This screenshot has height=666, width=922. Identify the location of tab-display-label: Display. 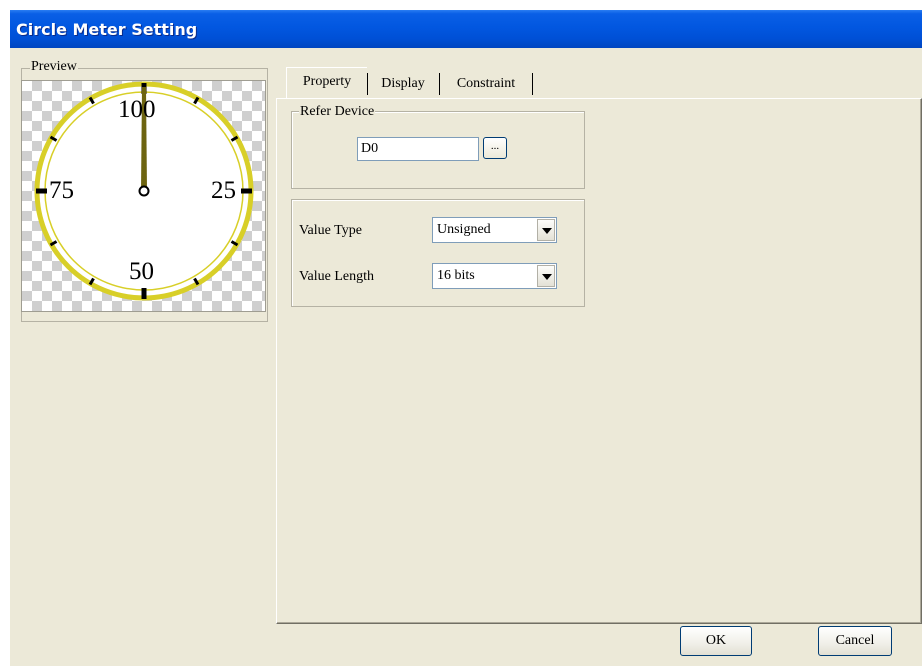
(403, 83).